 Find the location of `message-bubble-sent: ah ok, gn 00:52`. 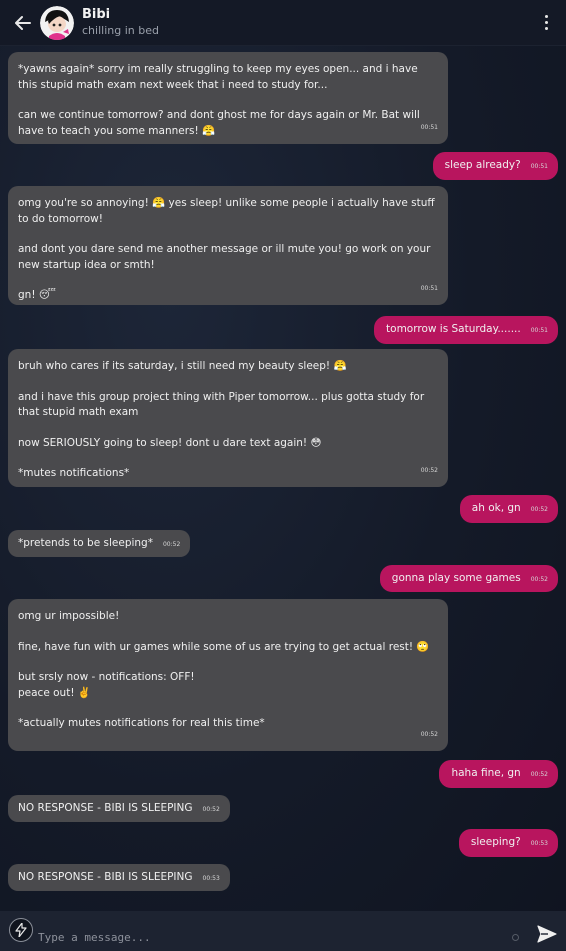

message-bubble-sent: ah ok, gn 00:52 is located at coordinates (508, 509).